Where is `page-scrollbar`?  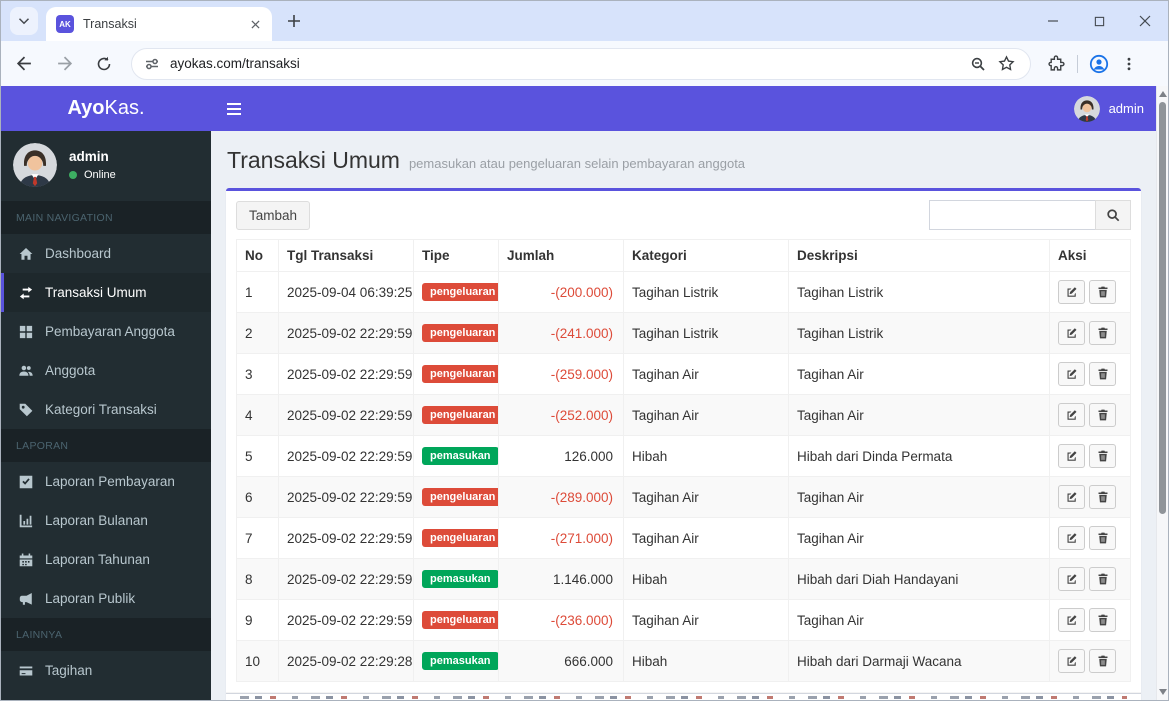 page-scrollbar is located at coordinates (1162, 393).